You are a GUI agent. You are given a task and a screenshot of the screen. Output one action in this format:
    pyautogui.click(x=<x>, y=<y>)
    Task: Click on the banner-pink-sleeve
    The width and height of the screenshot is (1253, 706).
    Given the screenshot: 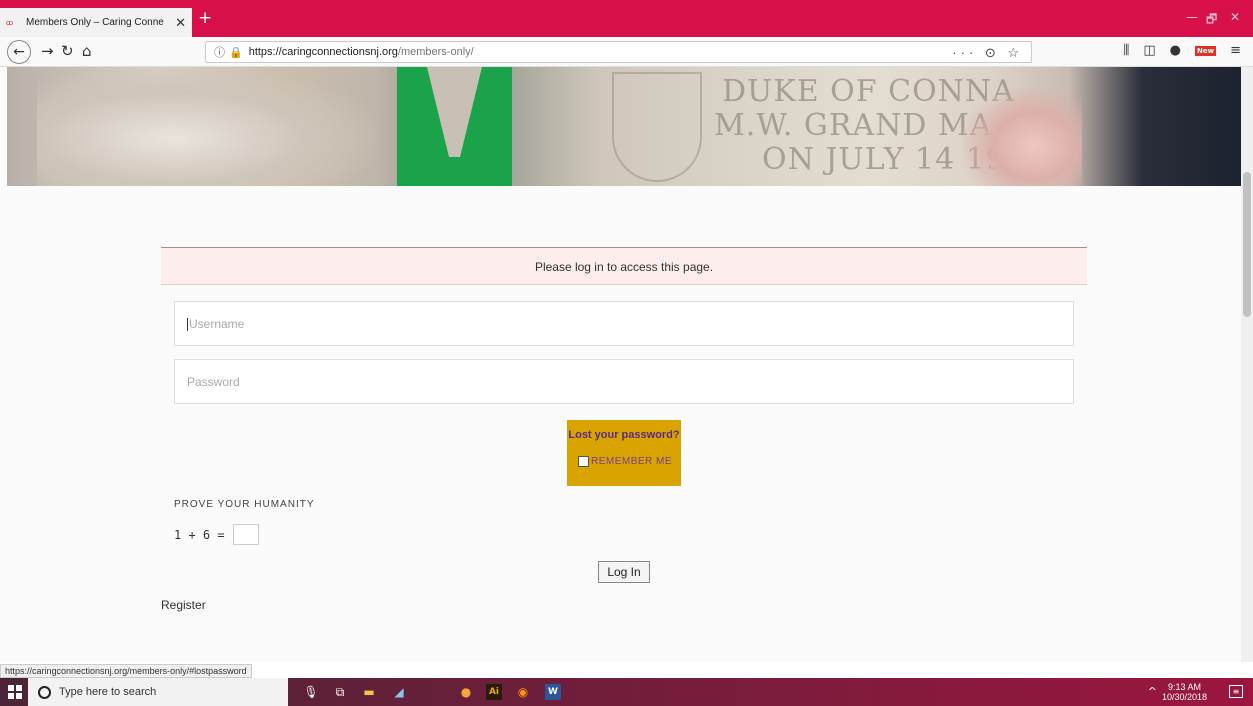 What is the action you would take?
    pyautogui.click(x=1022, y=136)
    